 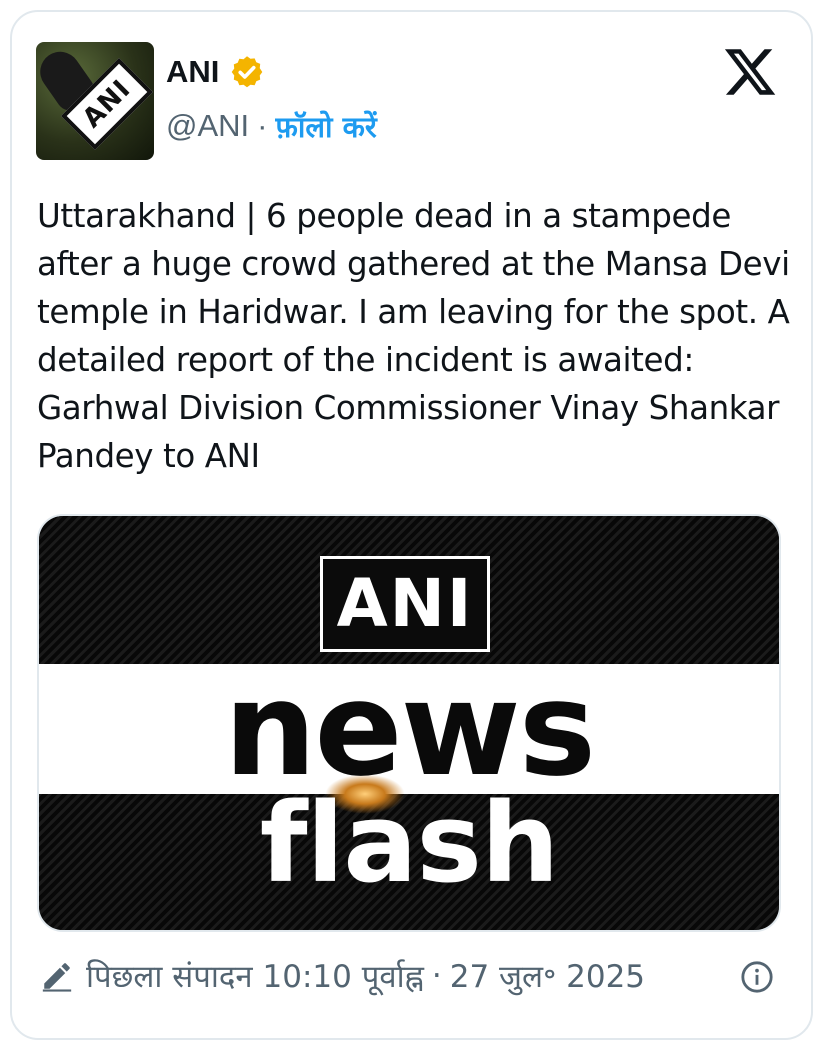 I want to click on media-flash-word: flash, so click(x=409, y=843).